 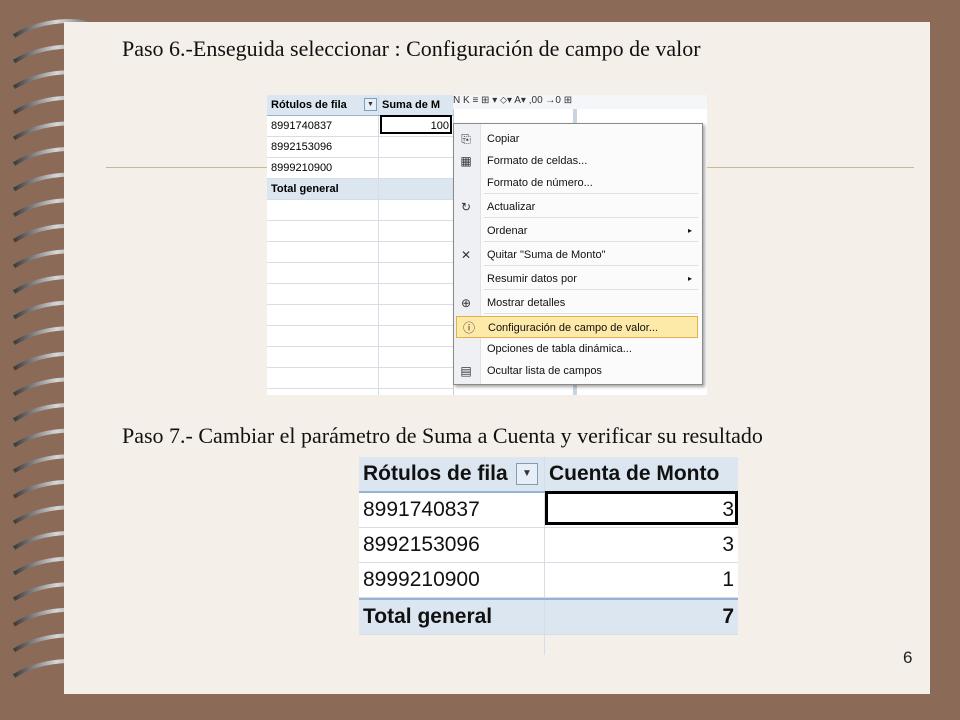 I want to click on remove-icon: ✕, so click(x=466, y=255).